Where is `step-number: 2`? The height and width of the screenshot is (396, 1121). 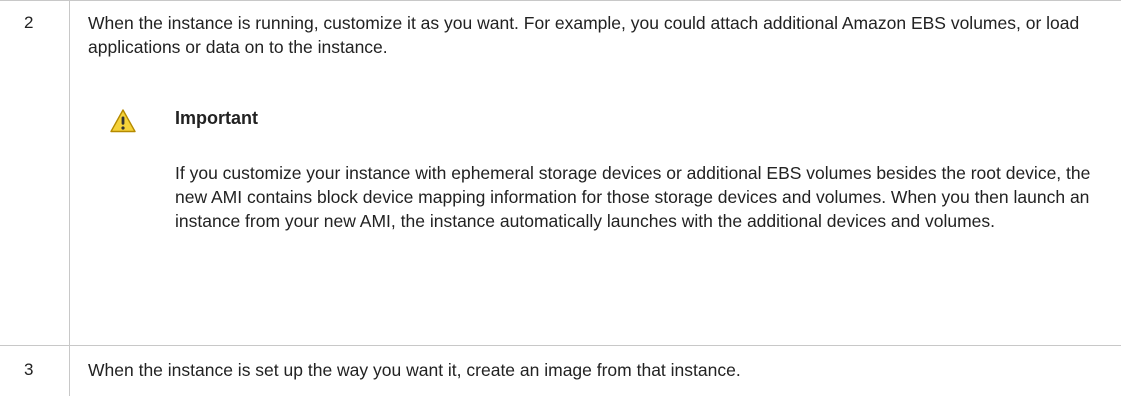 step-number: 2 is located at coordinates (29, 22).